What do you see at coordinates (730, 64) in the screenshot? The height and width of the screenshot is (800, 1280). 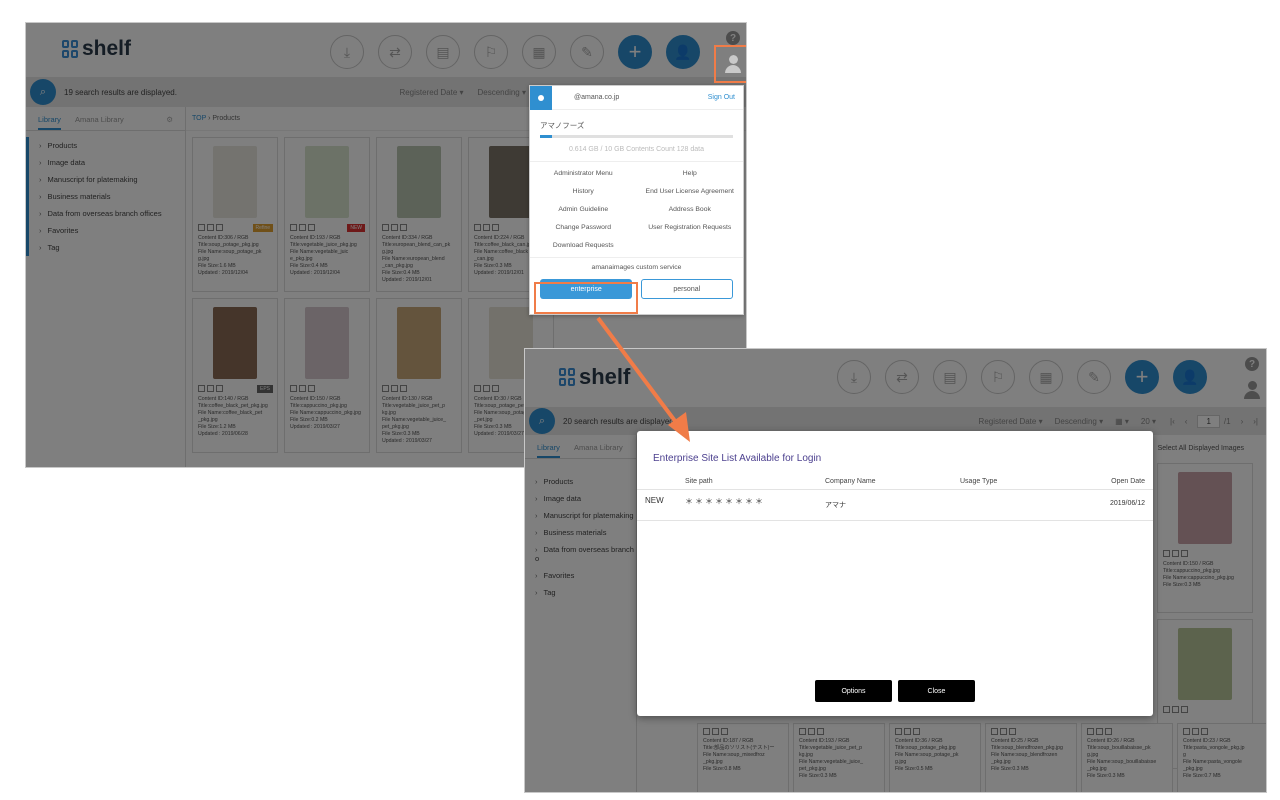 I see `user-icon-highlight` at bounding box center [730, 64].